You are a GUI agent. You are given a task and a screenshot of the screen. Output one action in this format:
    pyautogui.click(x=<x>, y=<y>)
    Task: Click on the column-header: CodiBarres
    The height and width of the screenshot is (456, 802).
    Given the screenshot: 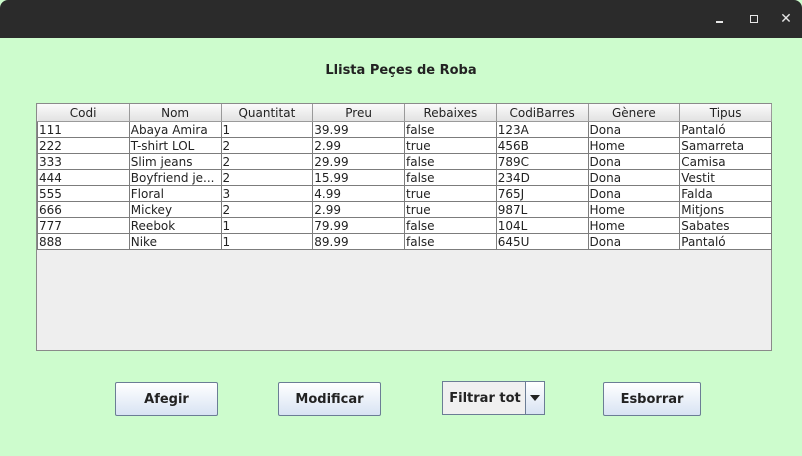 What is the action you would take?
    pyautogui.click(x=542, y=113)
    